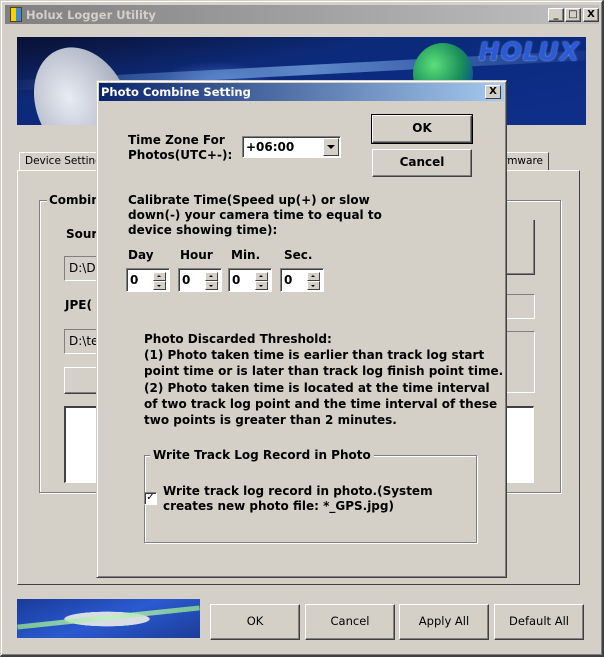 Image resolution: width=604 pixels, height=657 pixels. I want to click on day-spinner: 0, so click(148, 280).